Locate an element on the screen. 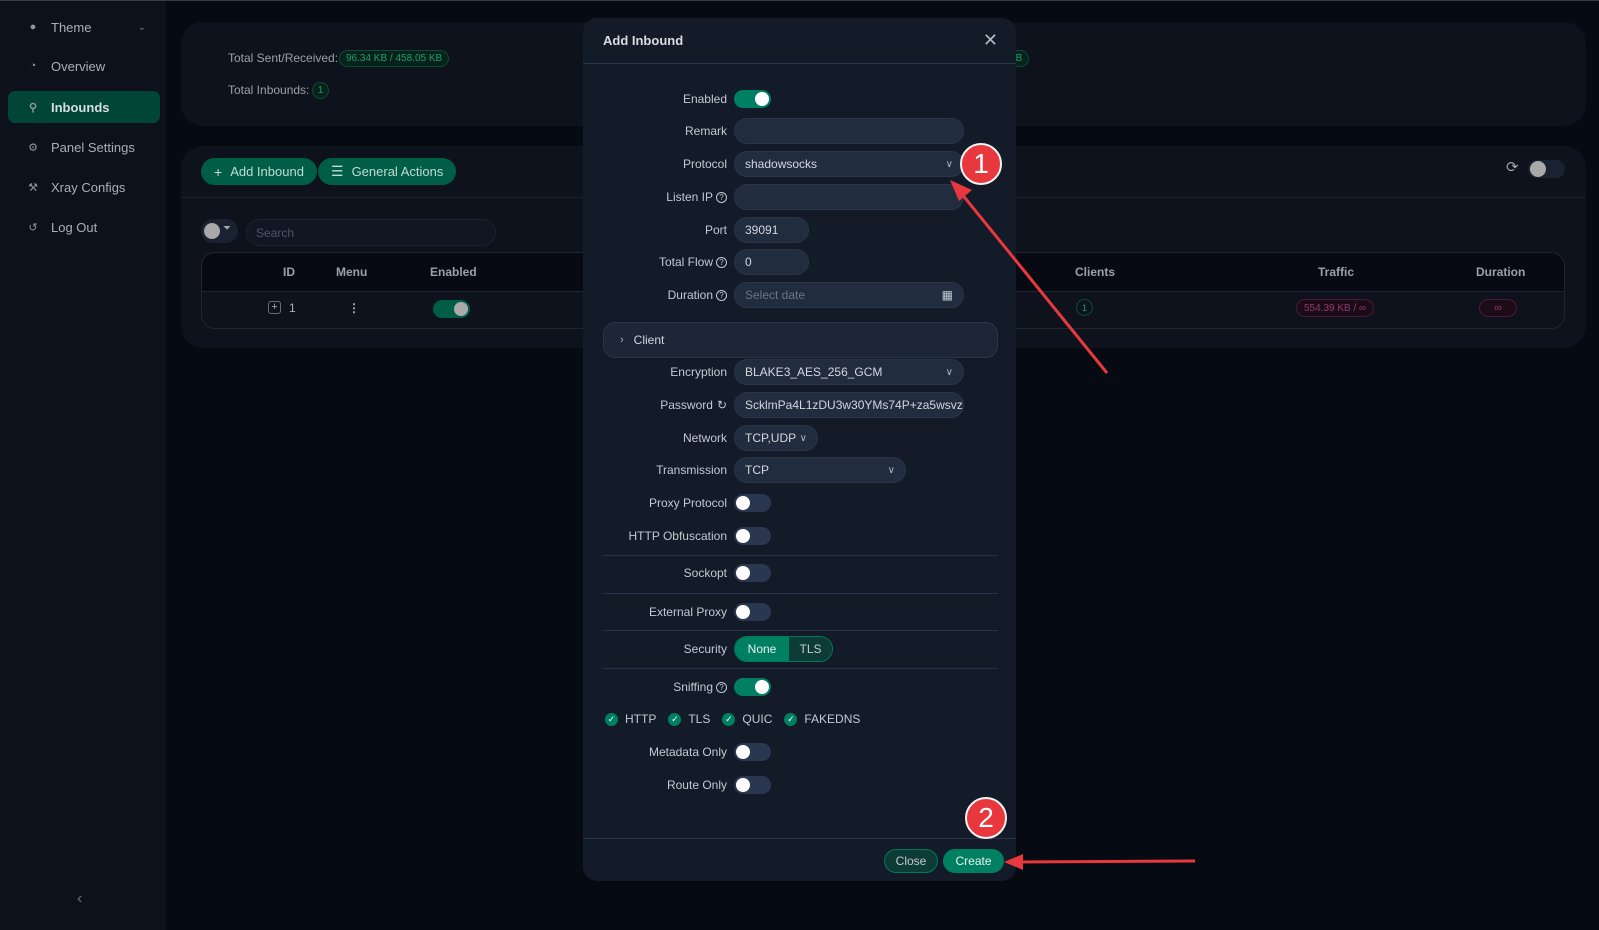  sidebar-item-panel-settings: ⚙ Panel Settings is located at coordinates (84, 147).